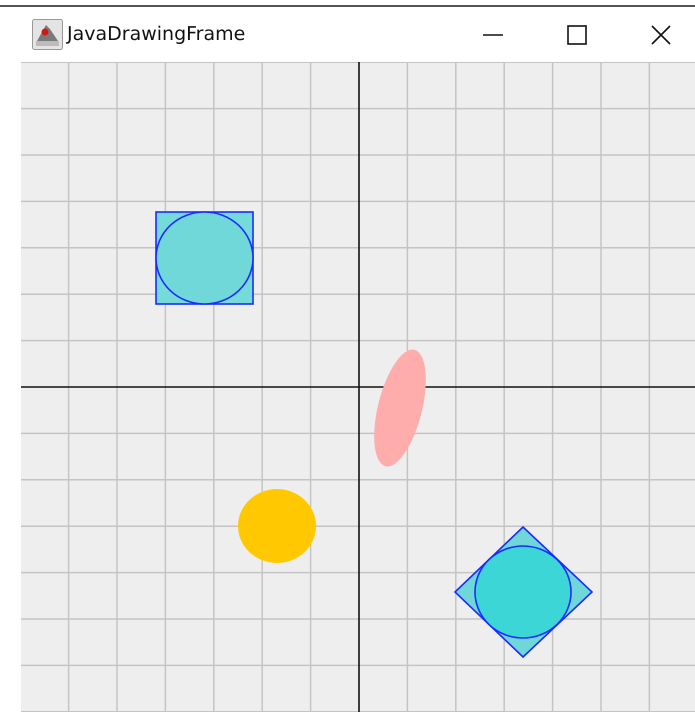 The width and height of the screenshot is (695, 712). I want to click on window-title: JavaDrawingFrame, so click(156, 35).